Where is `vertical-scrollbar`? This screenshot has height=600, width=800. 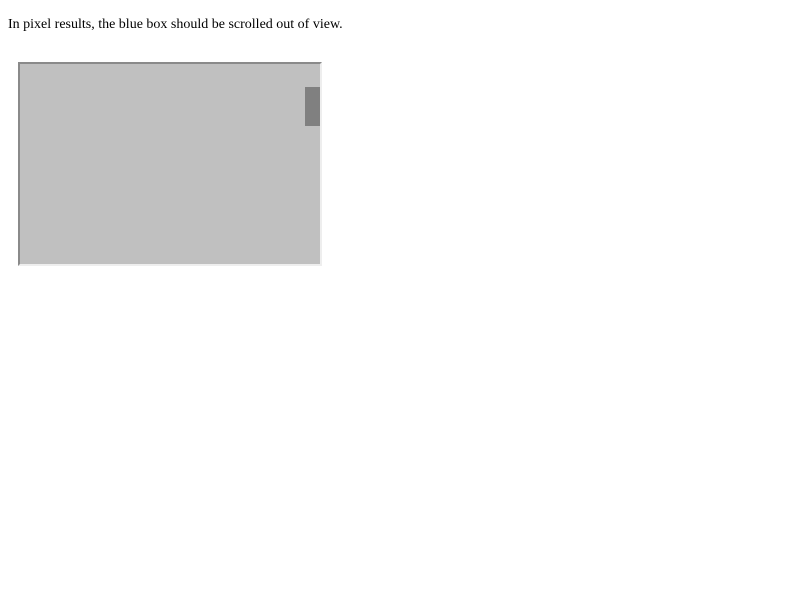
vertical-scrollbar is located at coordinates (312, 164).